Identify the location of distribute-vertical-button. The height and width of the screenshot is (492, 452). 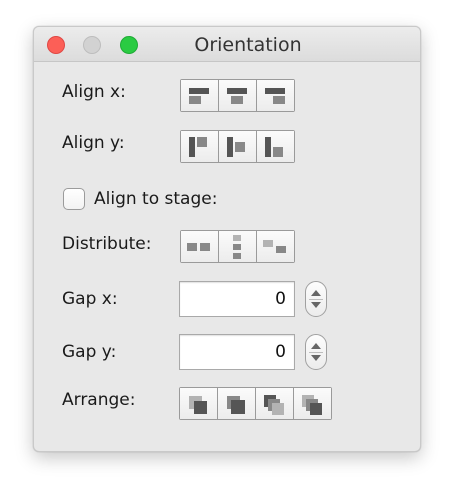
(238, 246).